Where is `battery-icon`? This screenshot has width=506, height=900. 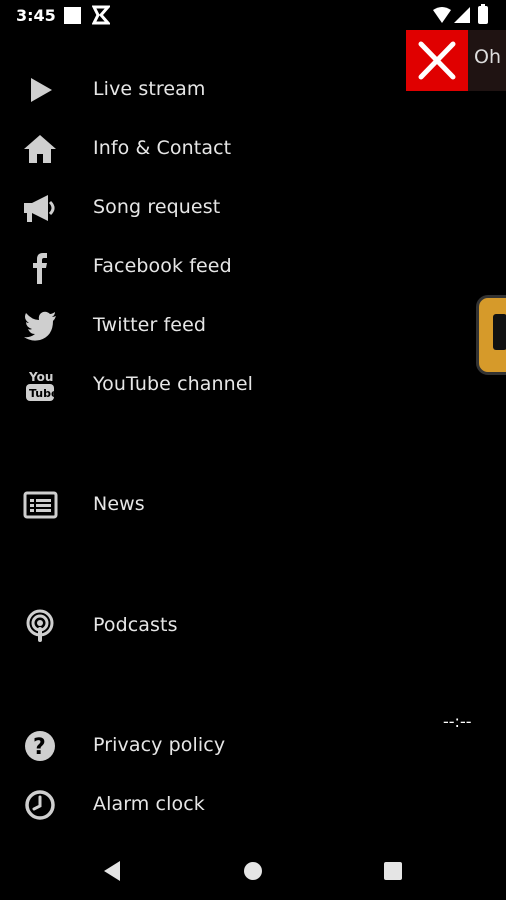 battery-icon is located at coordinates (483, 14).